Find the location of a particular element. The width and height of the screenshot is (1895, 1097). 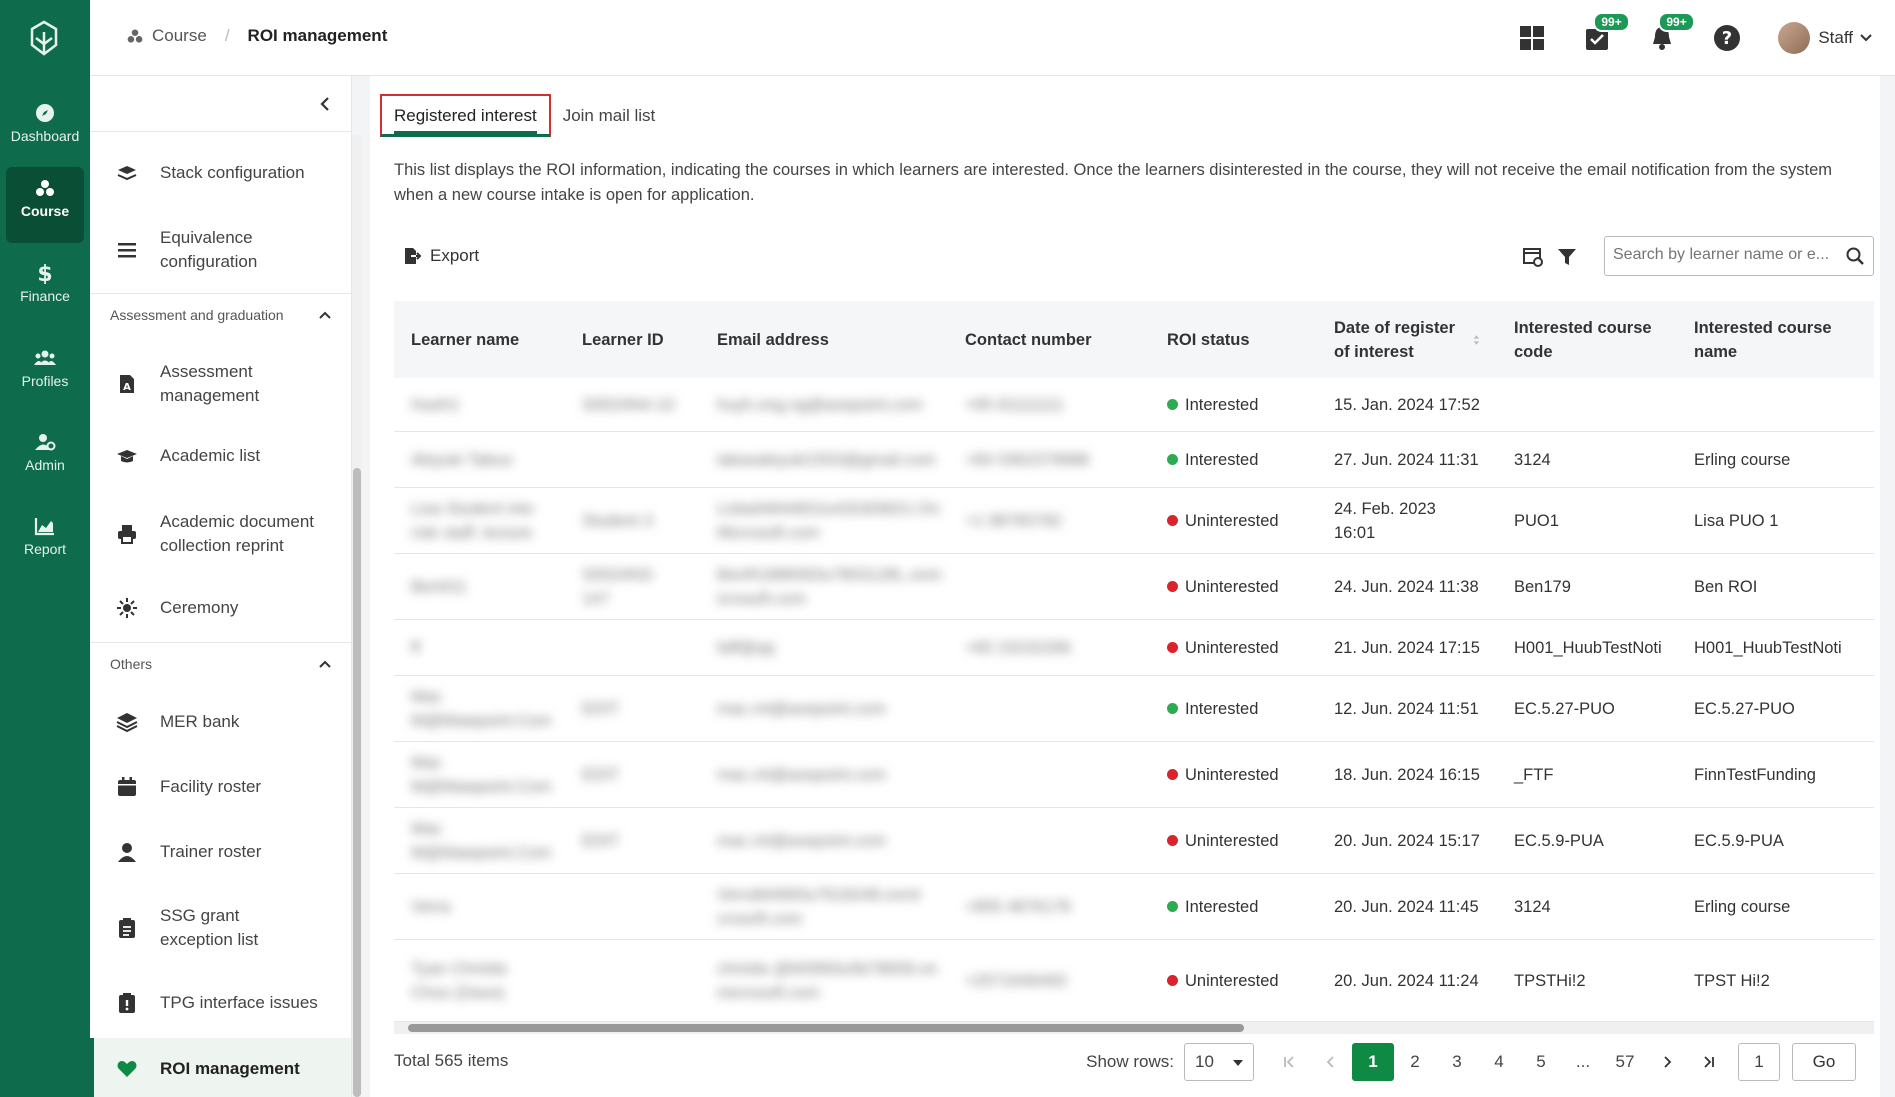

nav-item-roi-management: ROI management is located at coordinates (220, 1067).